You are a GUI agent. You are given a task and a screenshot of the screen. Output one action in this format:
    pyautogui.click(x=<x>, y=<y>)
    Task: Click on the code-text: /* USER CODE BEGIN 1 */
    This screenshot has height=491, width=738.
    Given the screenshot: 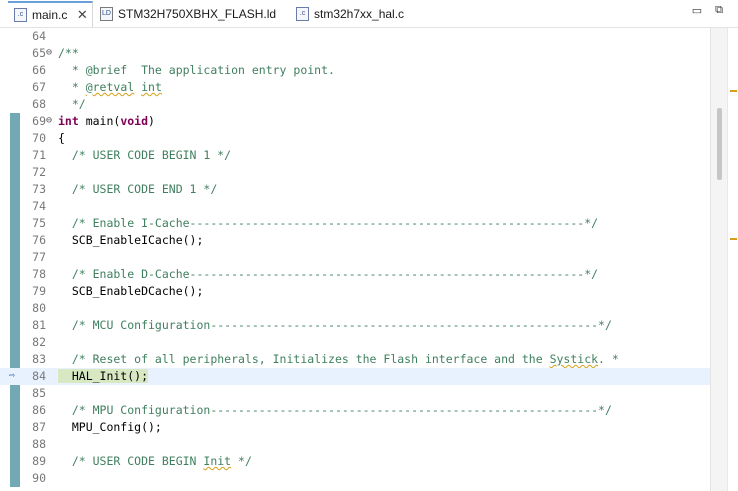 What is the action you would take?
    pyautogui.click(x=144, y=155)
    